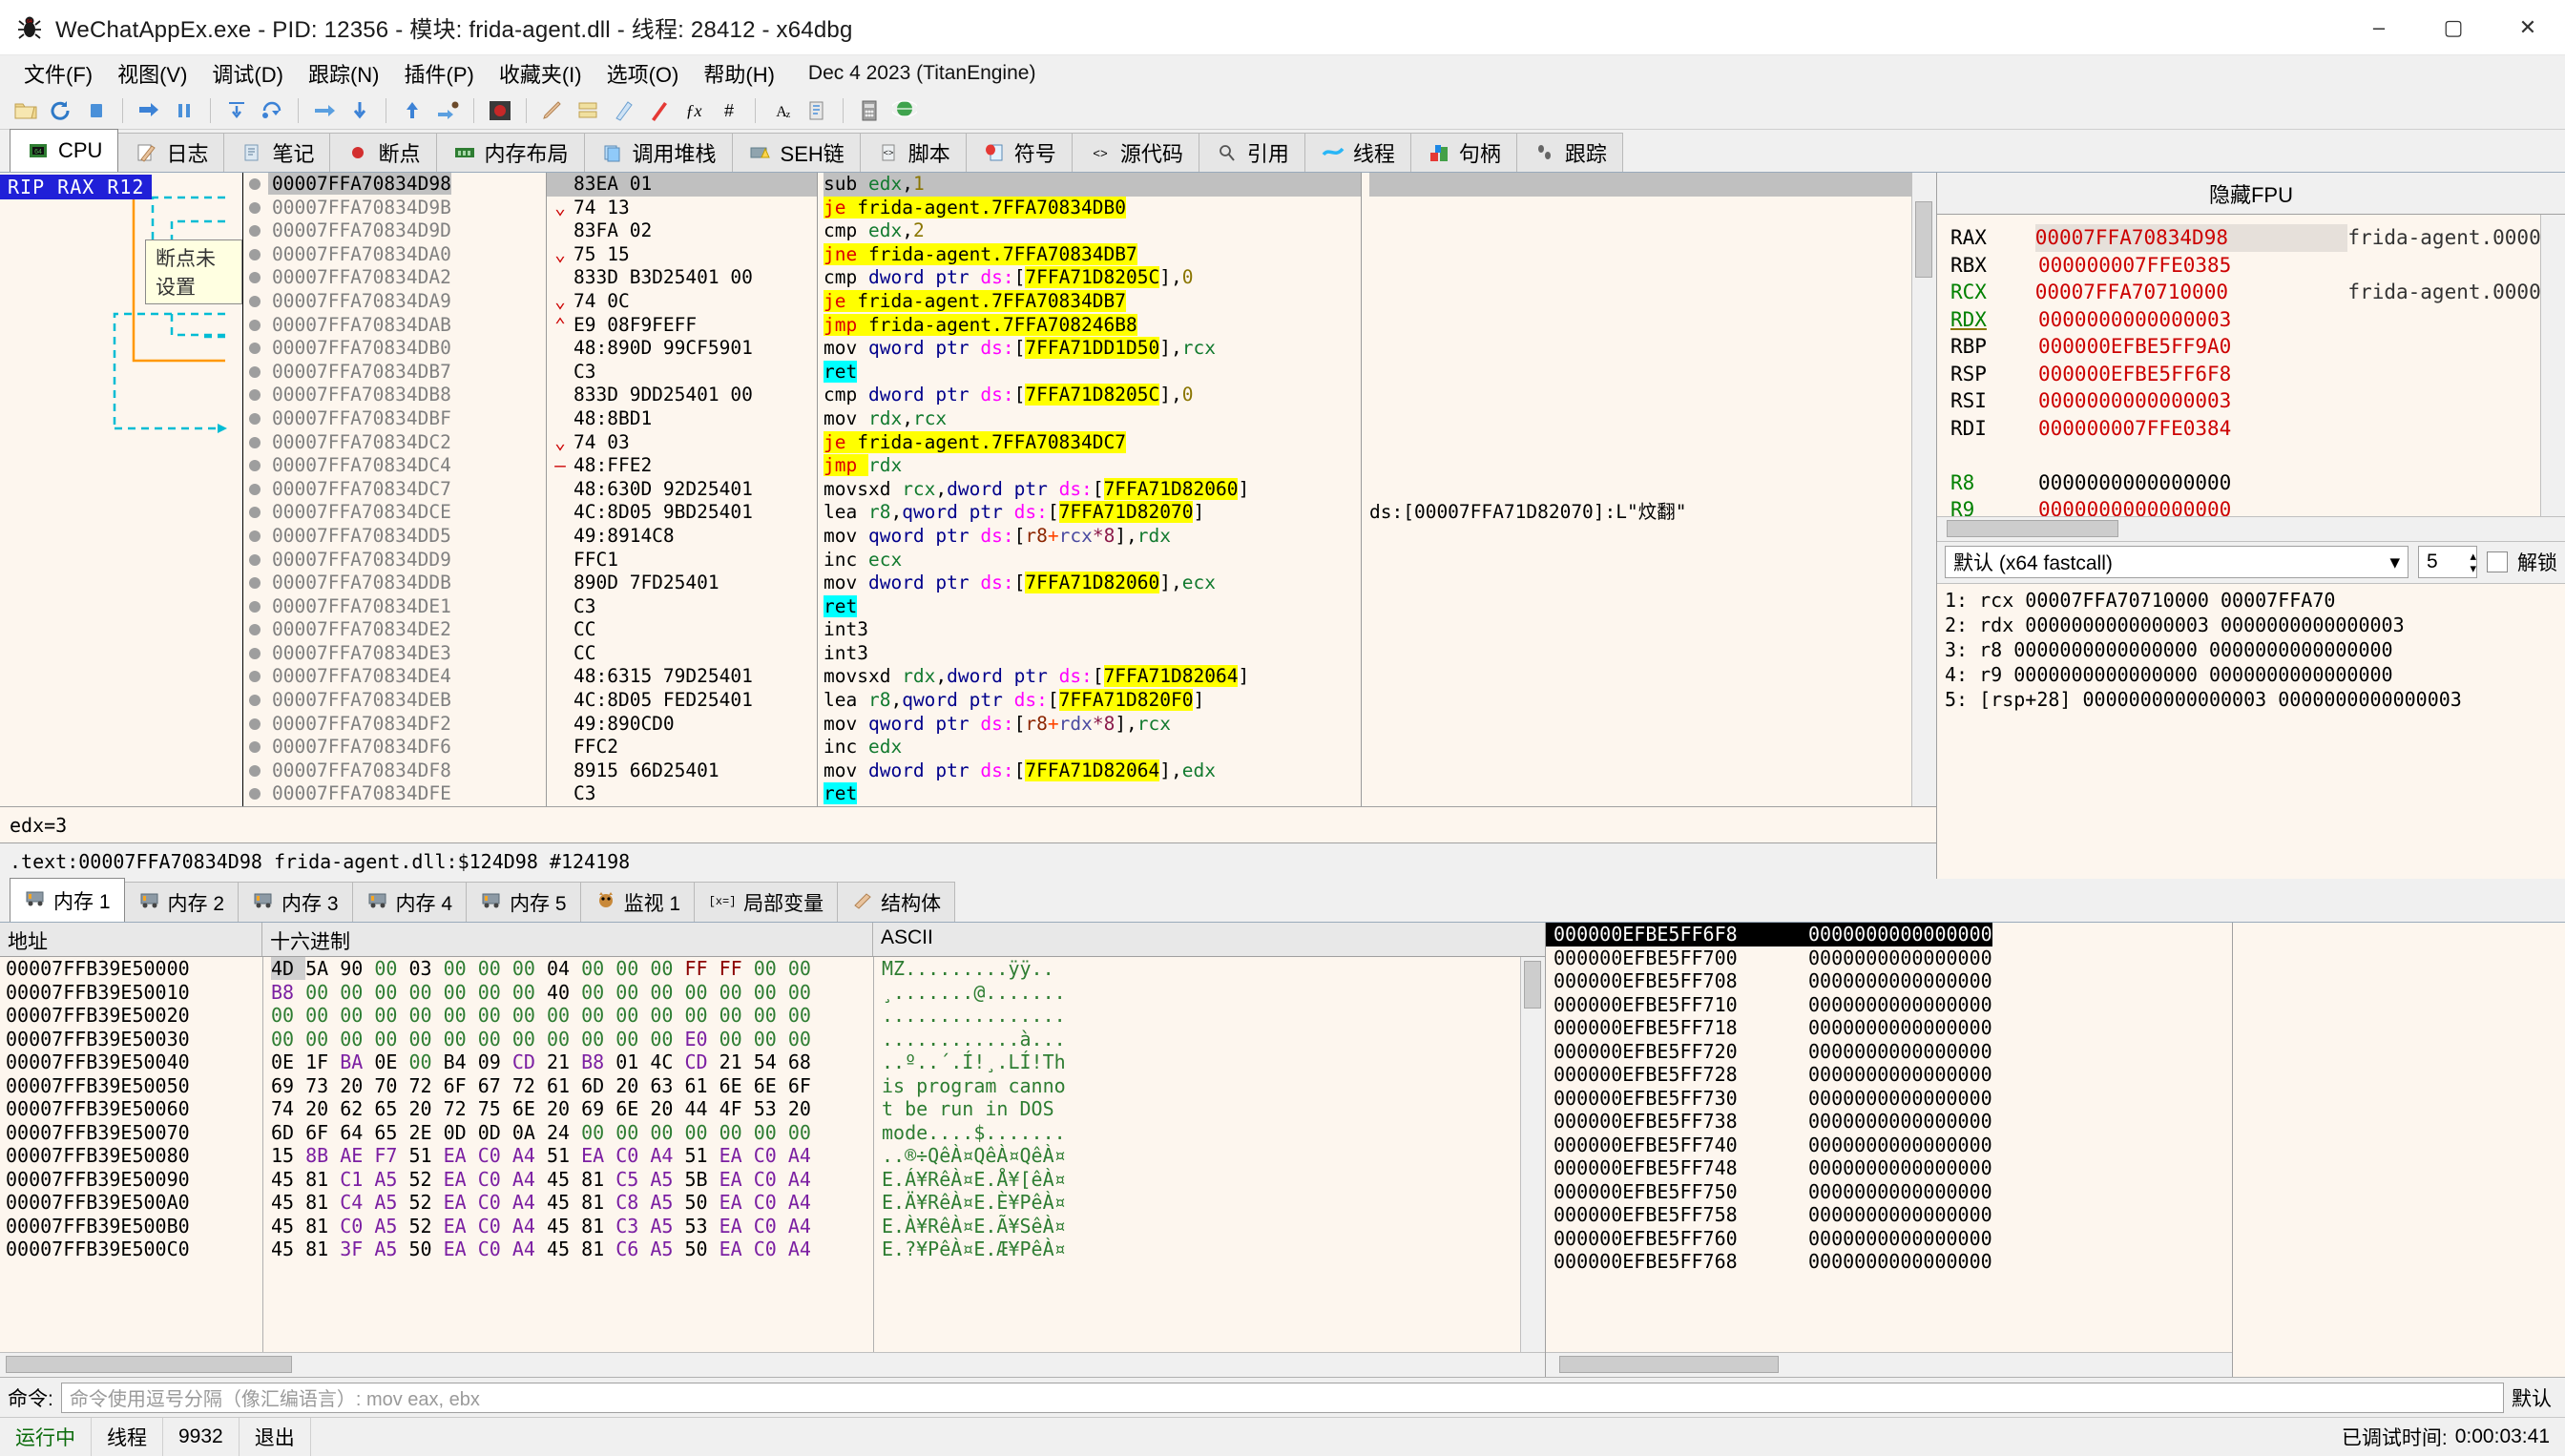  Describe the element at coordinates (2447, 562) in the screenshot. I see `arg-count-stepper: 5 ▴ ▾` at that location.